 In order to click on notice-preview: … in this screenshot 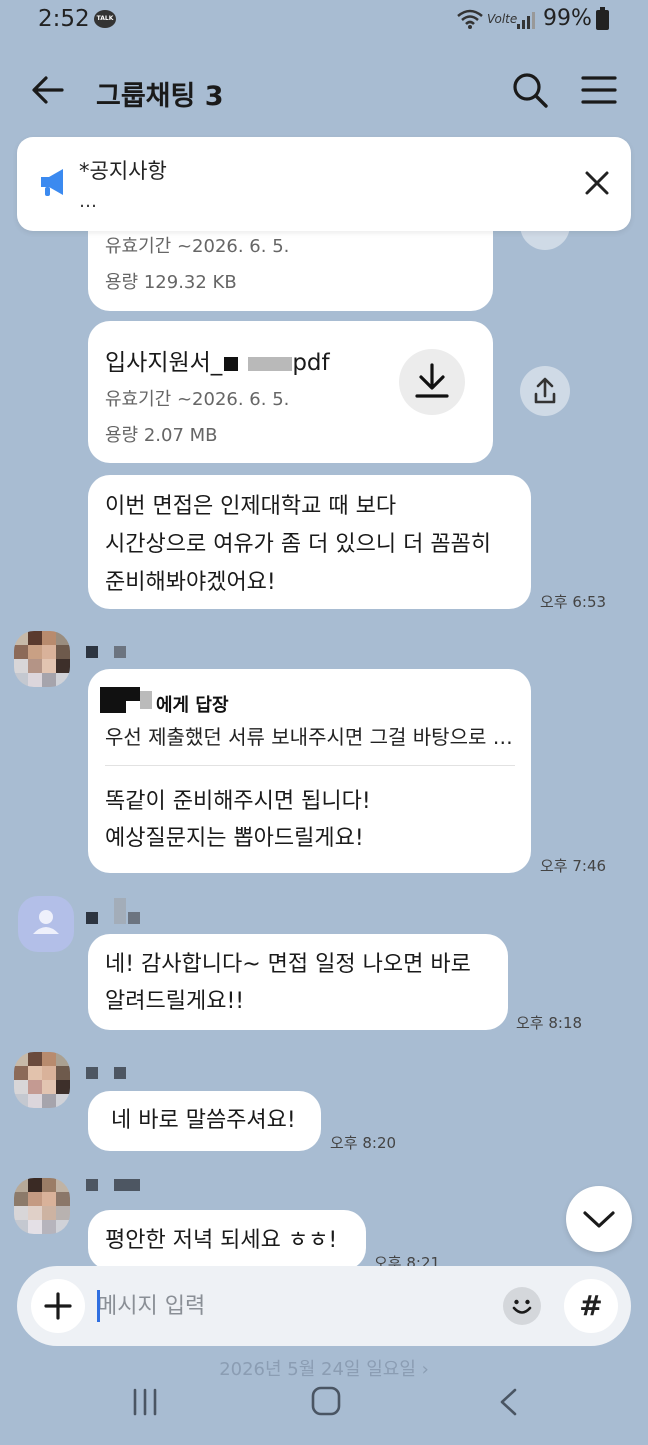, I will do `click(88, 201)`.